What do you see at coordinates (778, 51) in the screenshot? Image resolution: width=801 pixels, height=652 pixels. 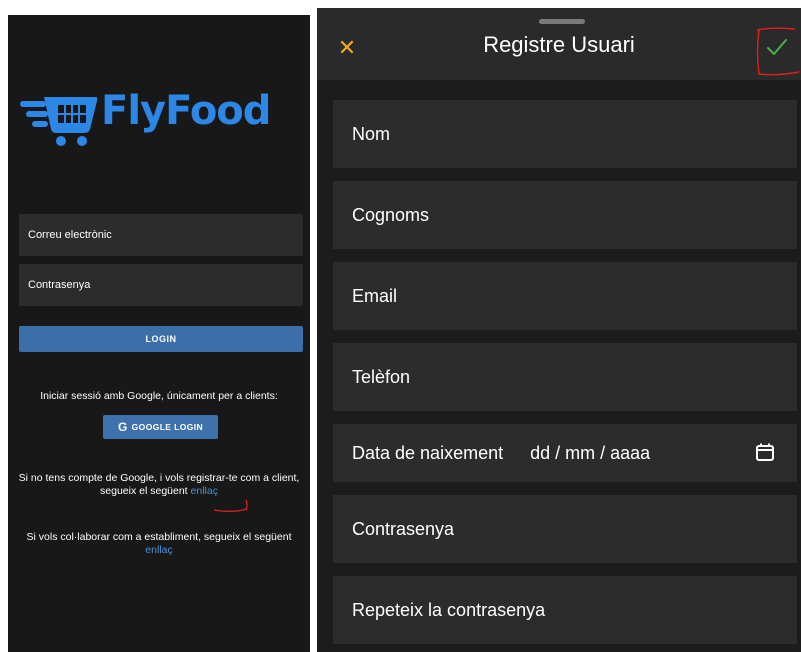 I see `red-circle-annotation` at bounding box center [778, 51].